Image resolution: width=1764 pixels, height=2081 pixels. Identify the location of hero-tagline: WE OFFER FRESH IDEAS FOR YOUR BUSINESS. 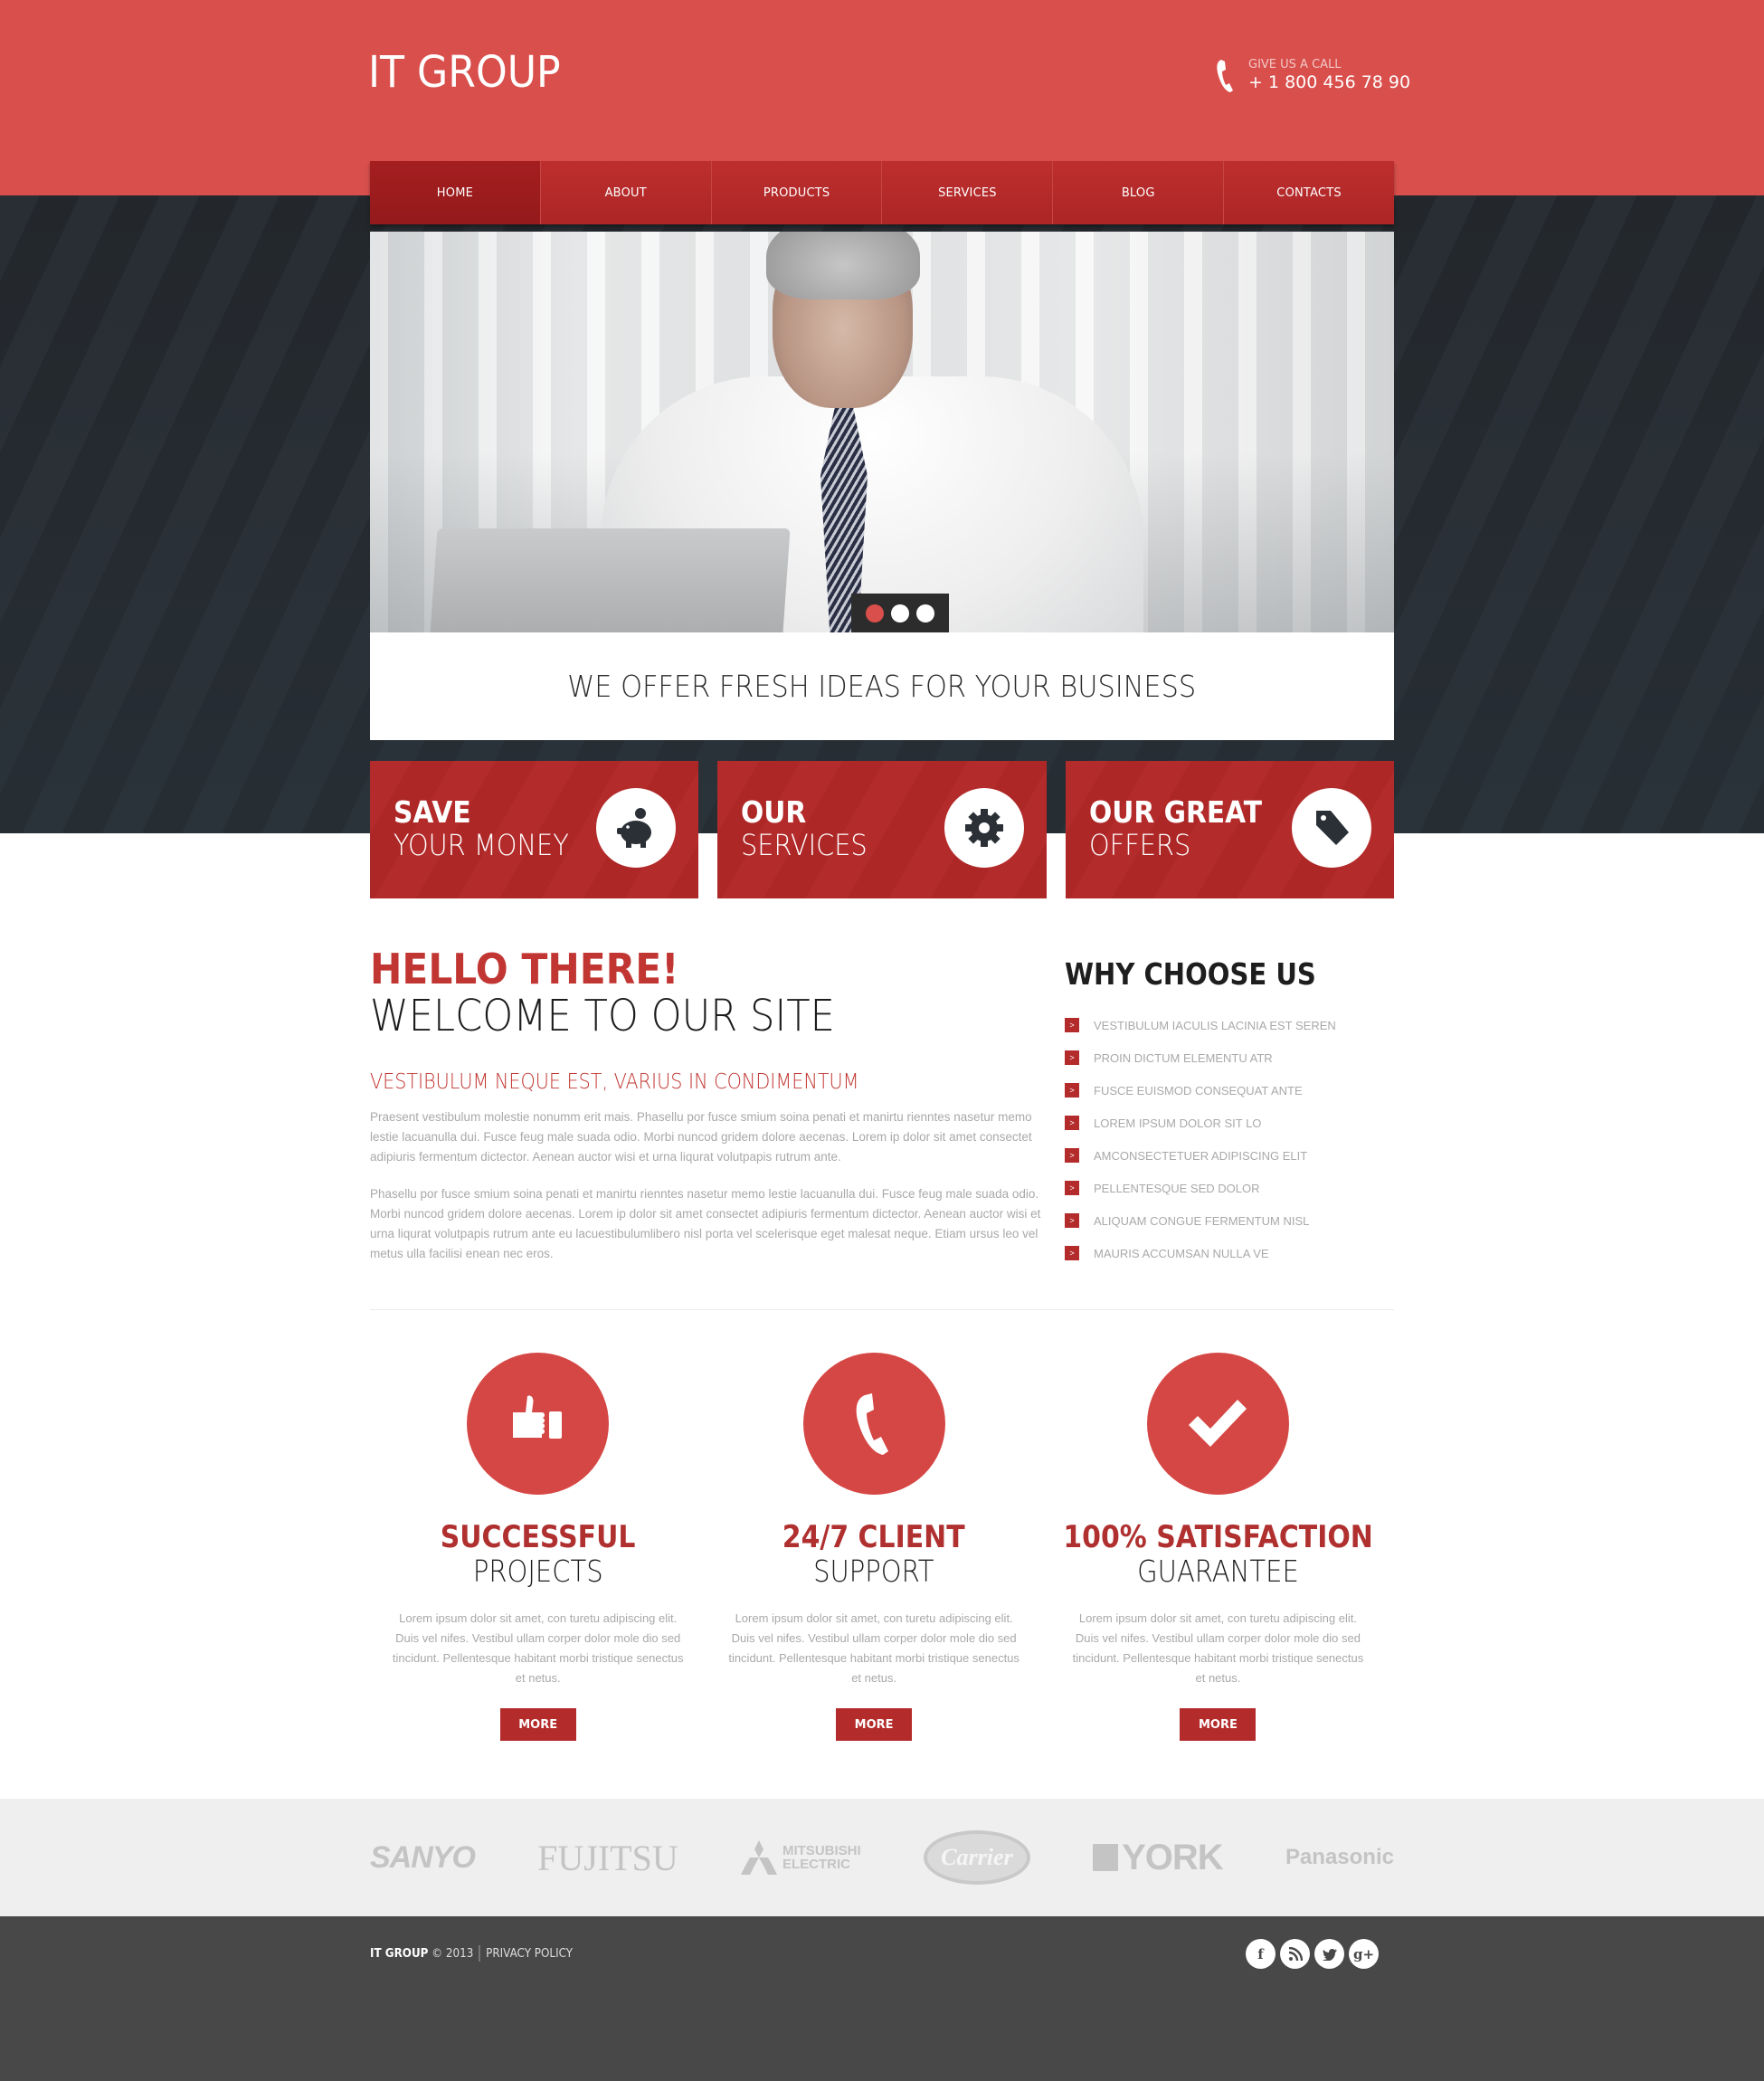
(882, 686).